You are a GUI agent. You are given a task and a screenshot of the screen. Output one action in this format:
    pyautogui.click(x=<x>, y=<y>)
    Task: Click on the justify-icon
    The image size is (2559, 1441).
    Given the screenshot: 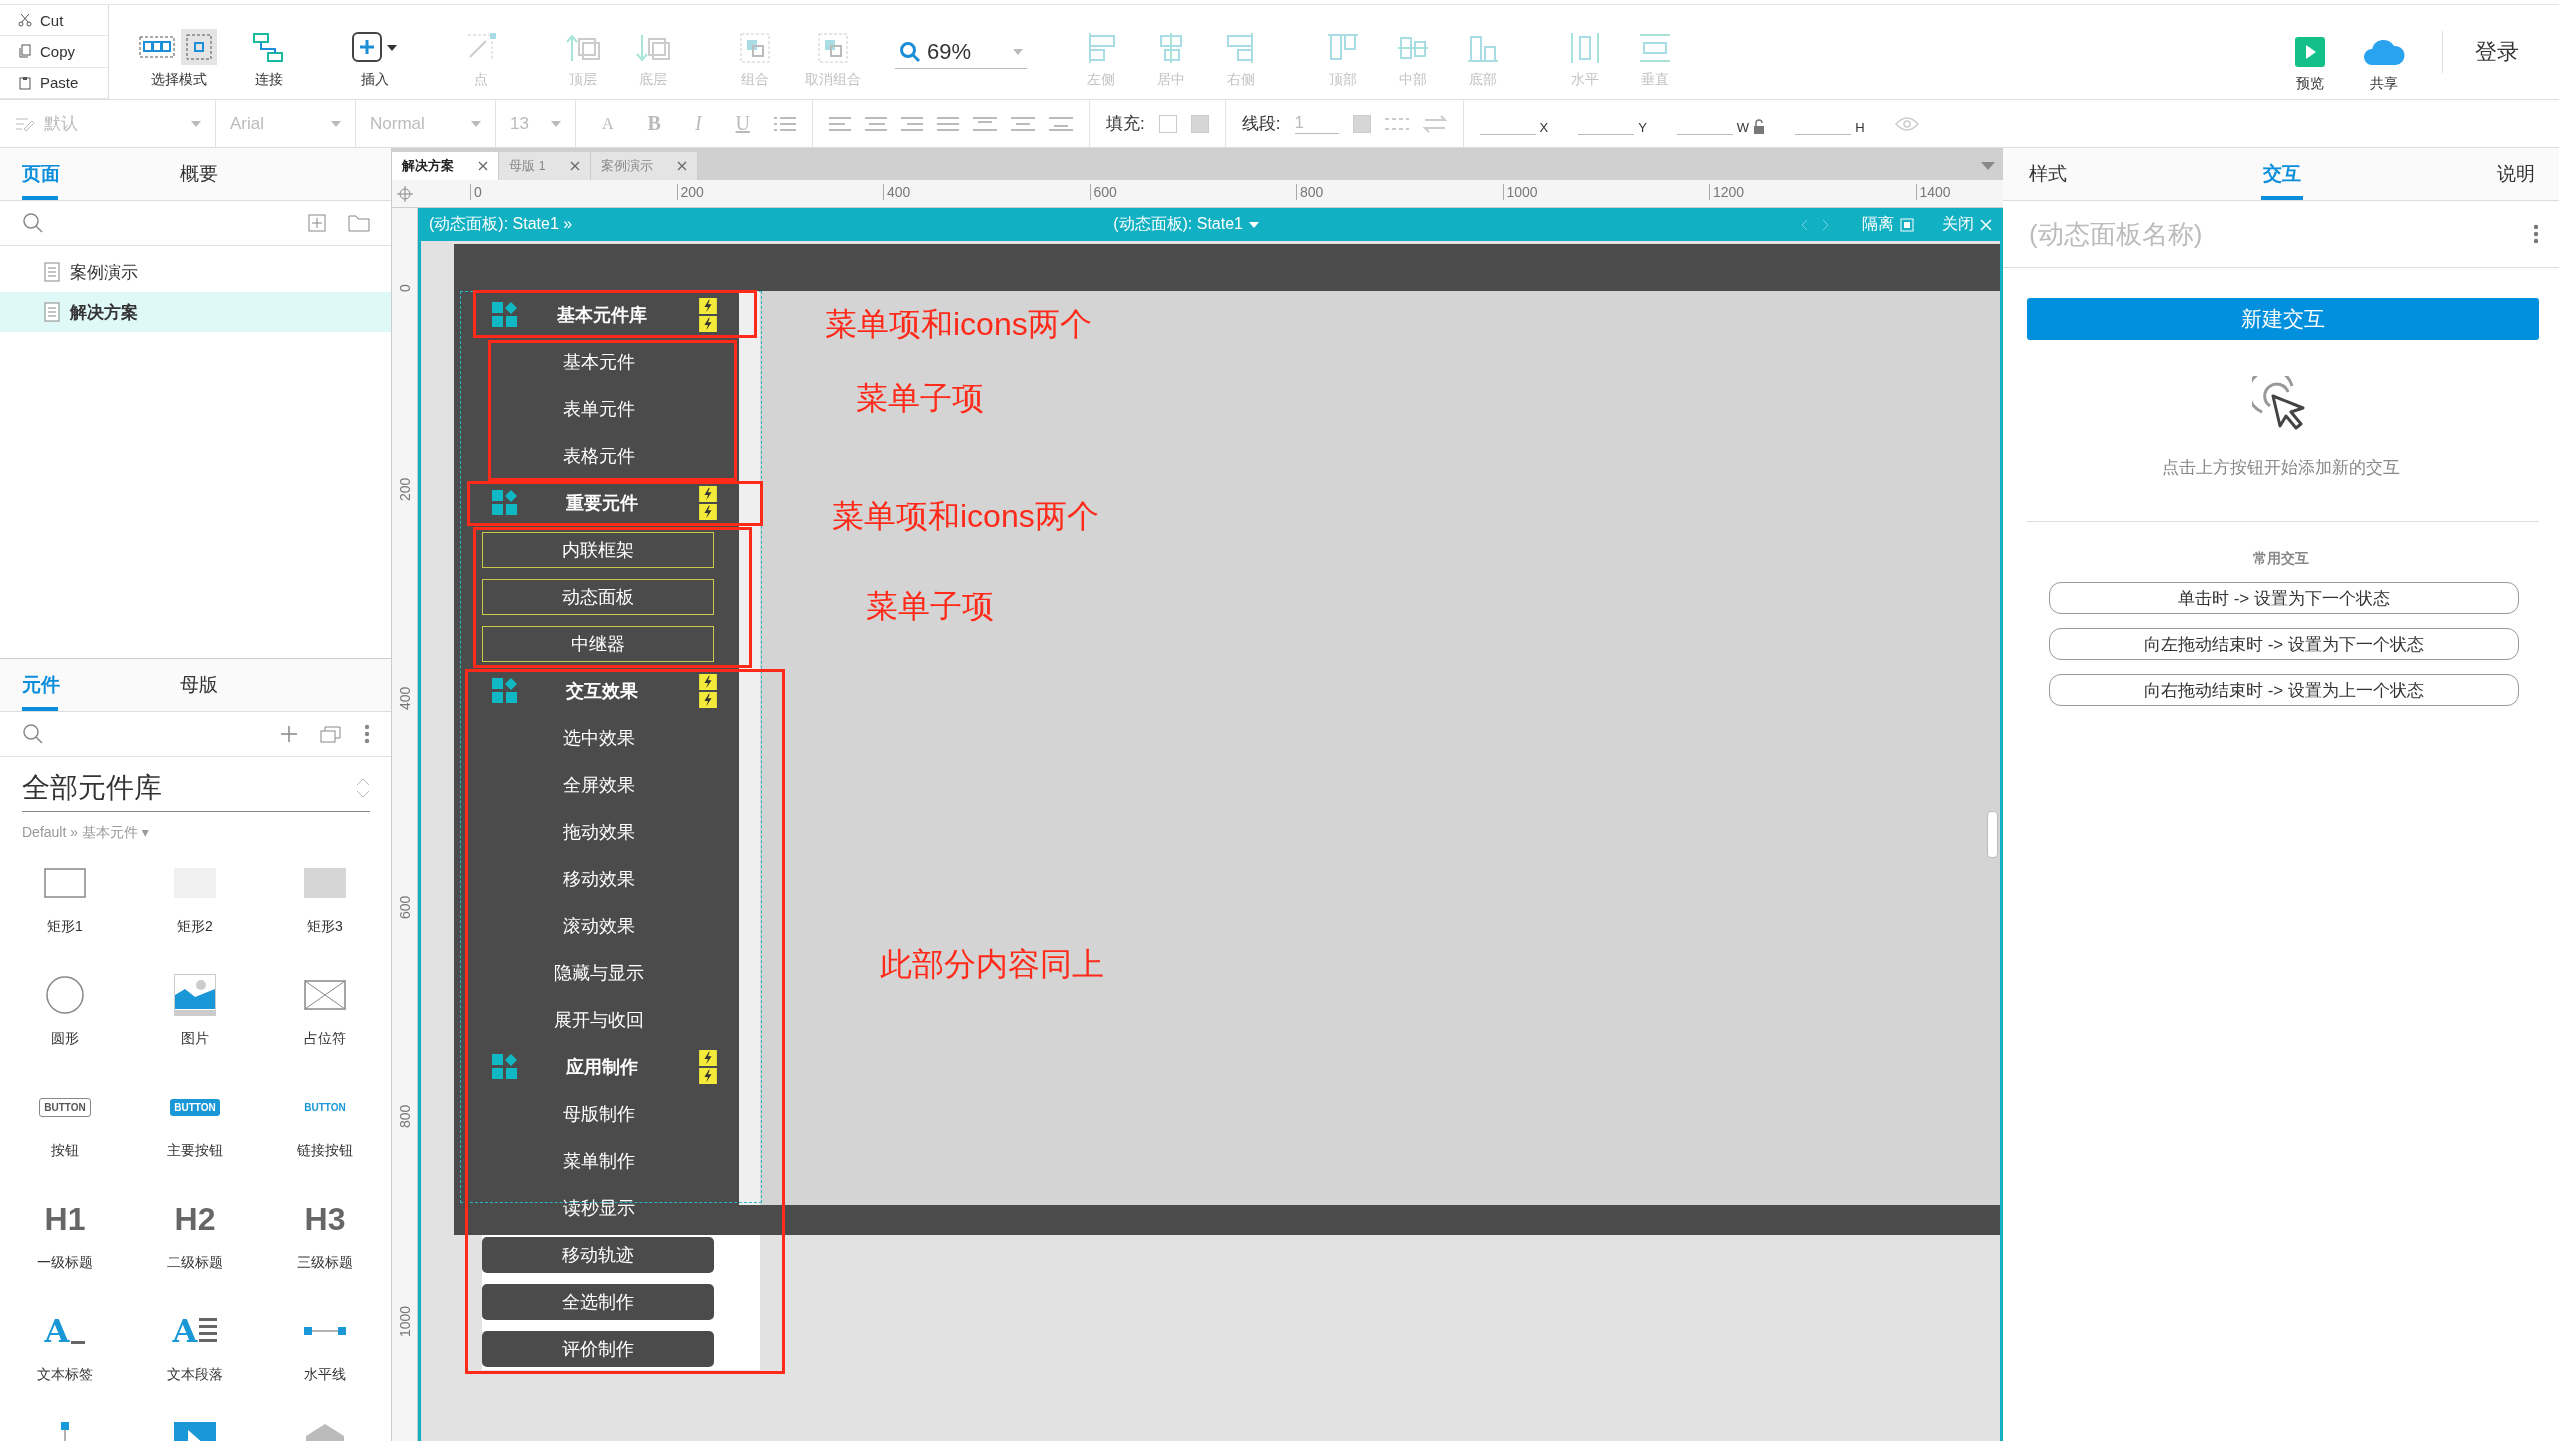 What is the action you would take?
    pyautogui.click(x=948, y=123)
    